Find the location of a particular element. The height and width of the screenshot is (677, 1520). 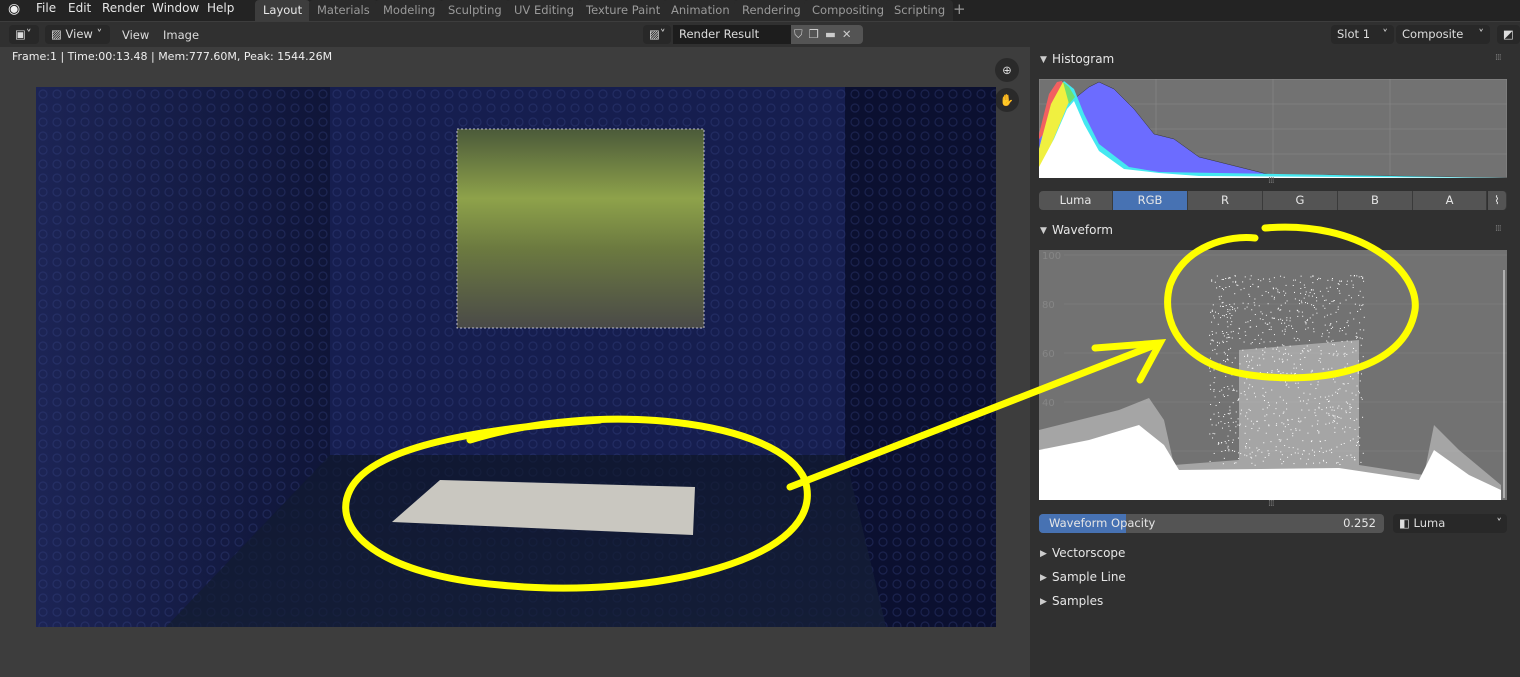

waveform-panel-header: Waveform is located at coordinates (1082, 230).